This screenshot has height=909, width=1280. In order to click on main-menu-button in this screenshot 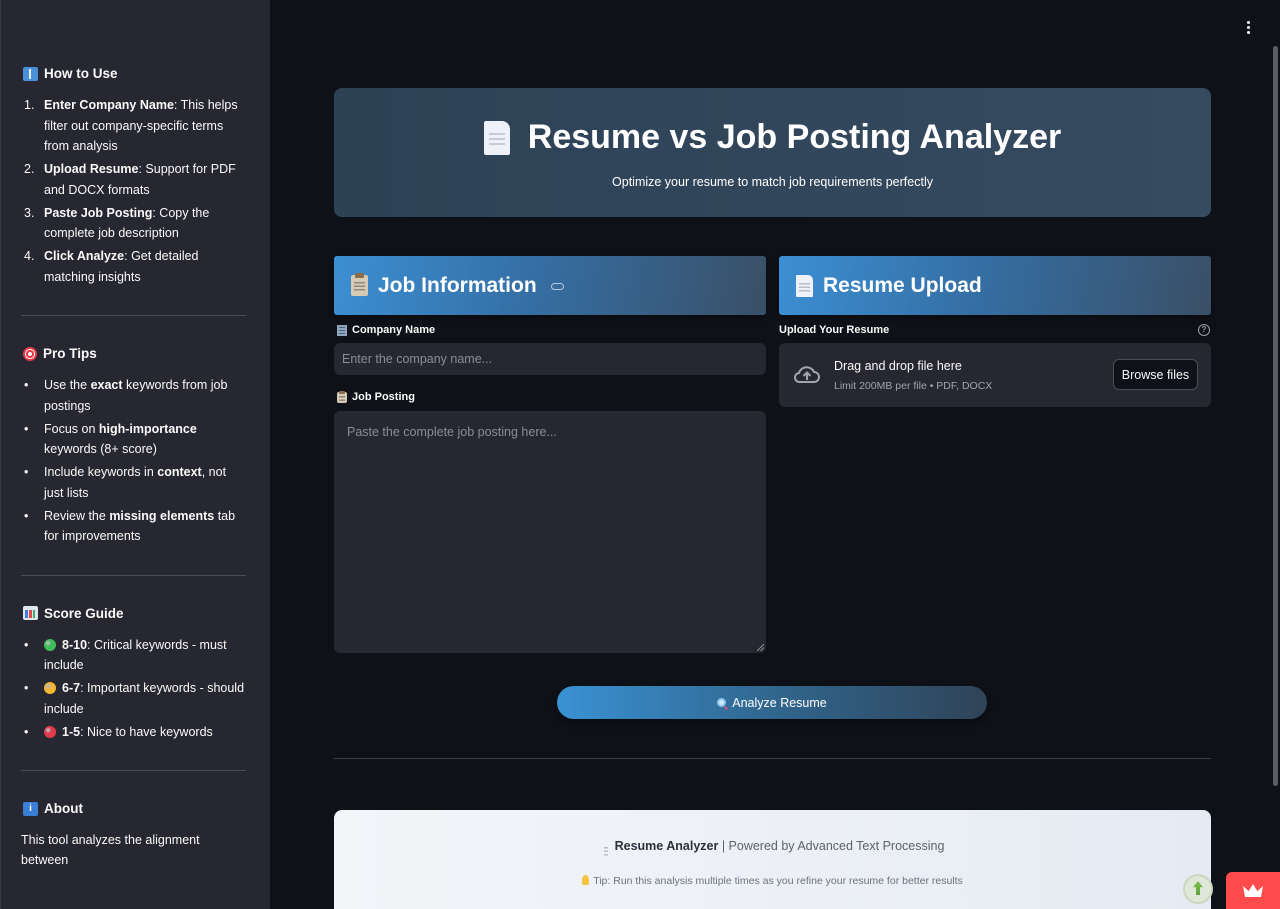, I will do `click(1248, 27)`.